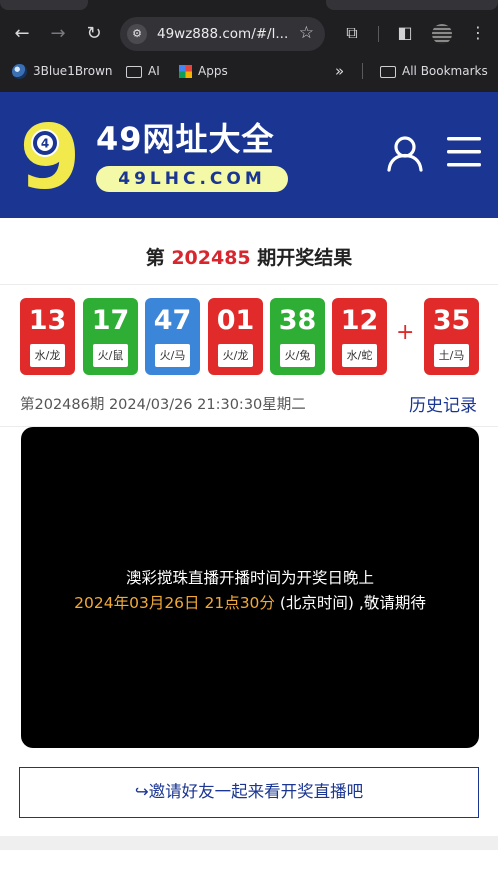  What do you see at coordinates (45, 144) in the screenshot?
I see `logo-ball-number: 4` at bounding box center [45, 144].